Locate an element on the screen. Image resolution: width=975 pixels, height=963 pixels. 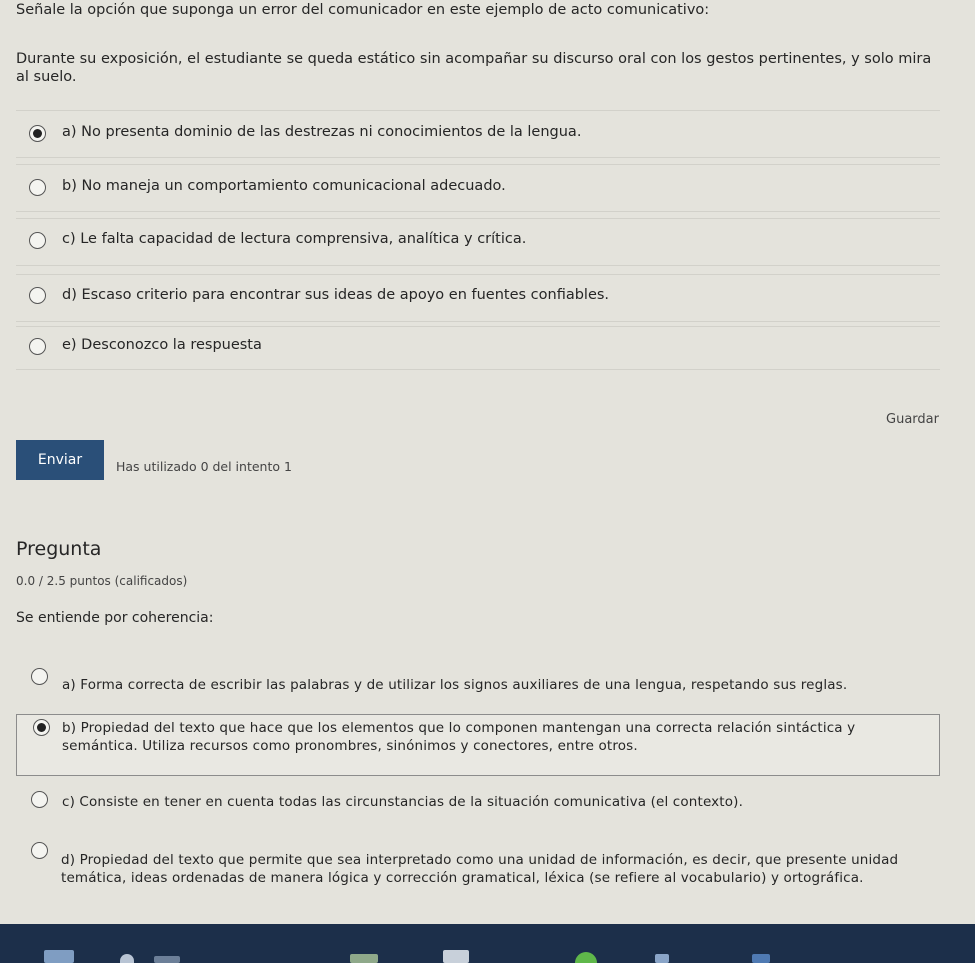
q2-option-a-radio is located at coordinates (39, 676).